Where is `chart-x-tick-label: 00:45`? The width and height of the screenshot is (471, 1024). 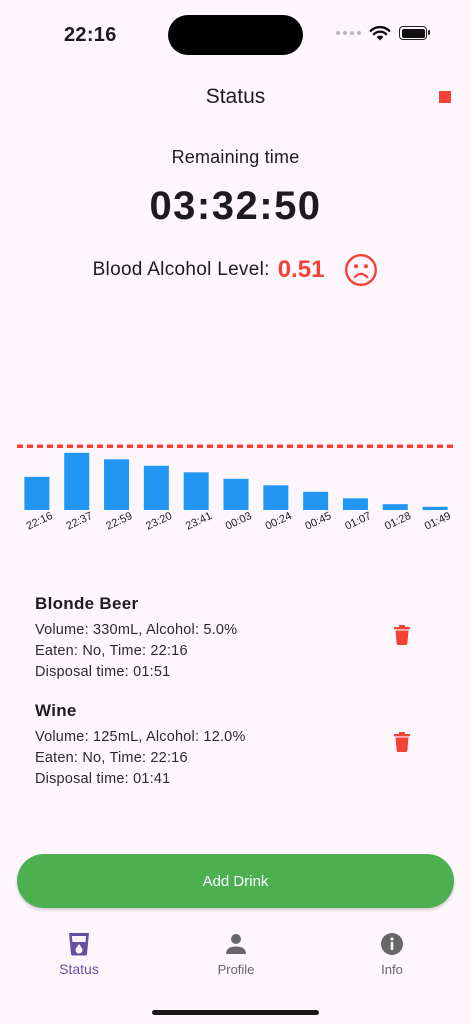
chart-x-tick-label: 00:45 is located at coordinates (318, 521).